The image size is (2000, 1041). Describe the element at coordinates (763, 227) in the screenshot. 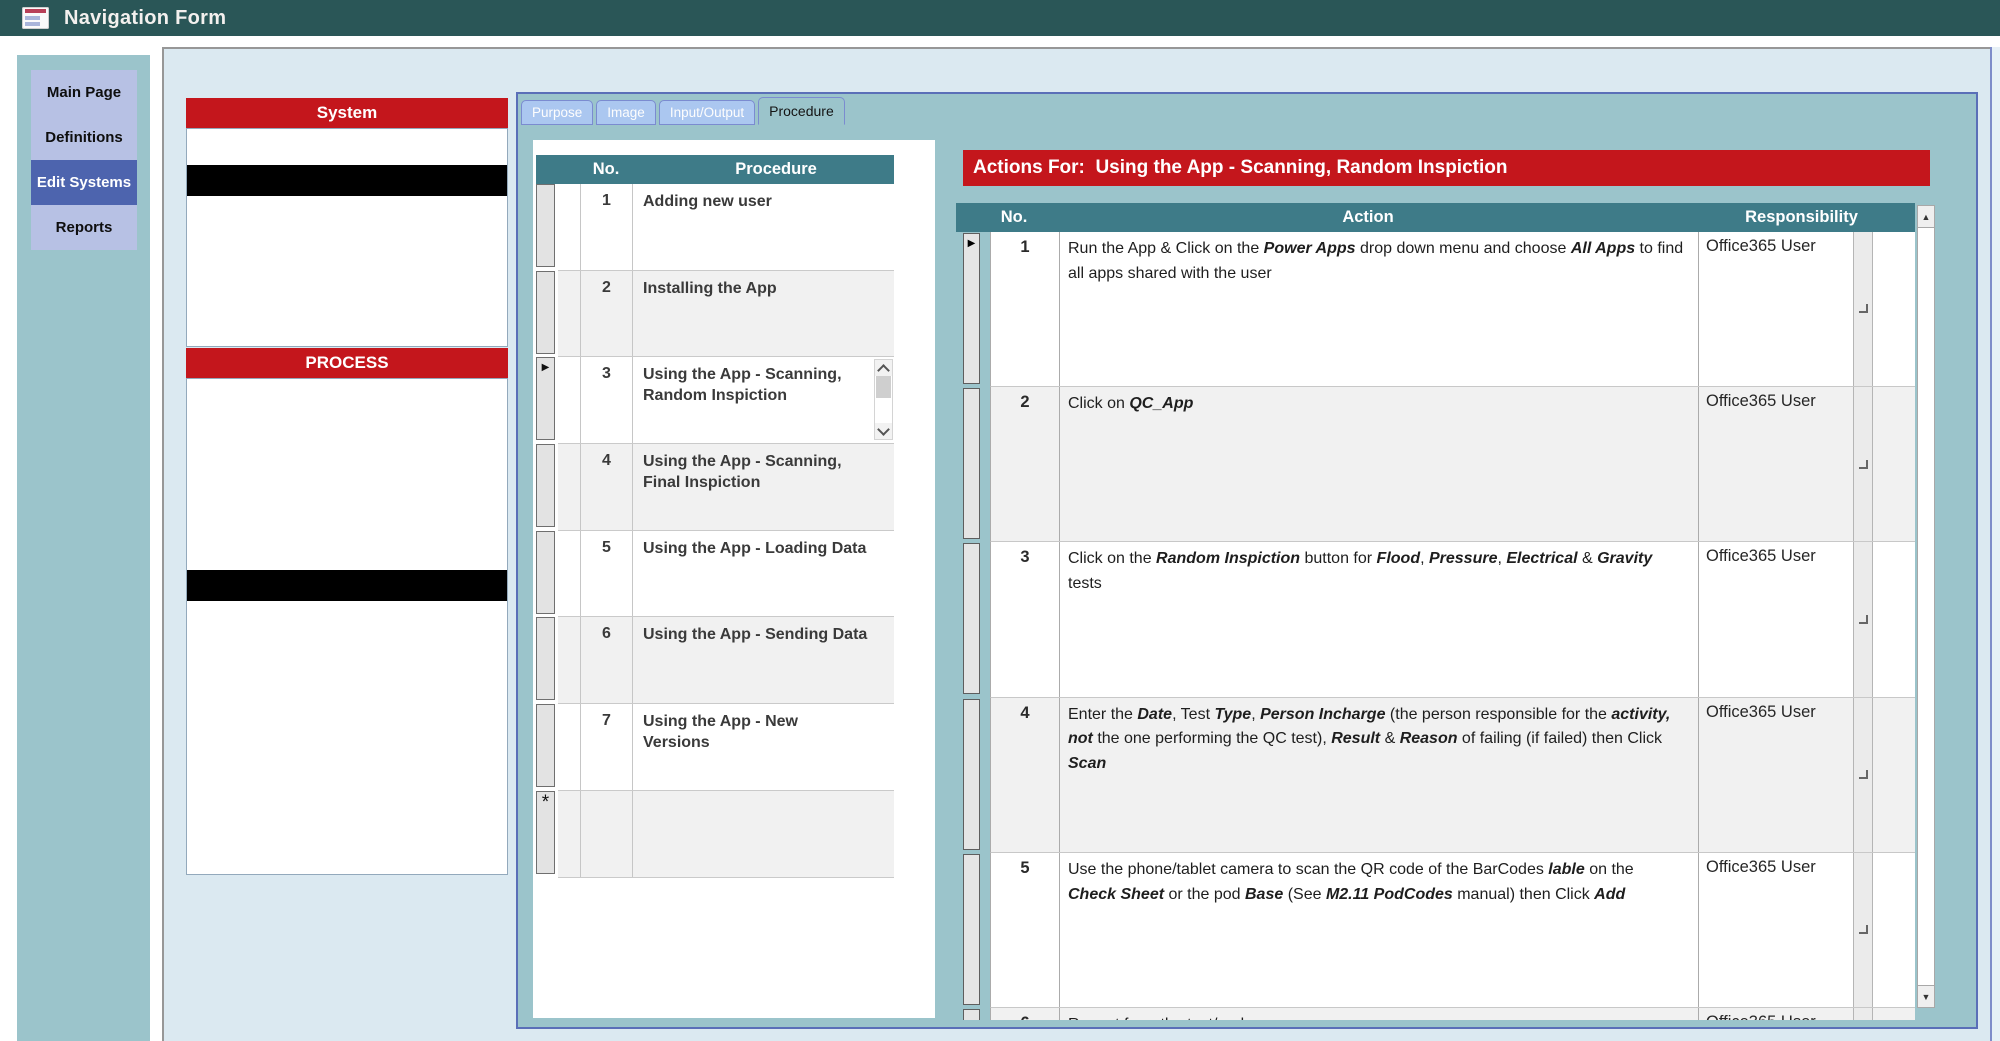

I see `procedure-text-cell: Adding new user` at that location.